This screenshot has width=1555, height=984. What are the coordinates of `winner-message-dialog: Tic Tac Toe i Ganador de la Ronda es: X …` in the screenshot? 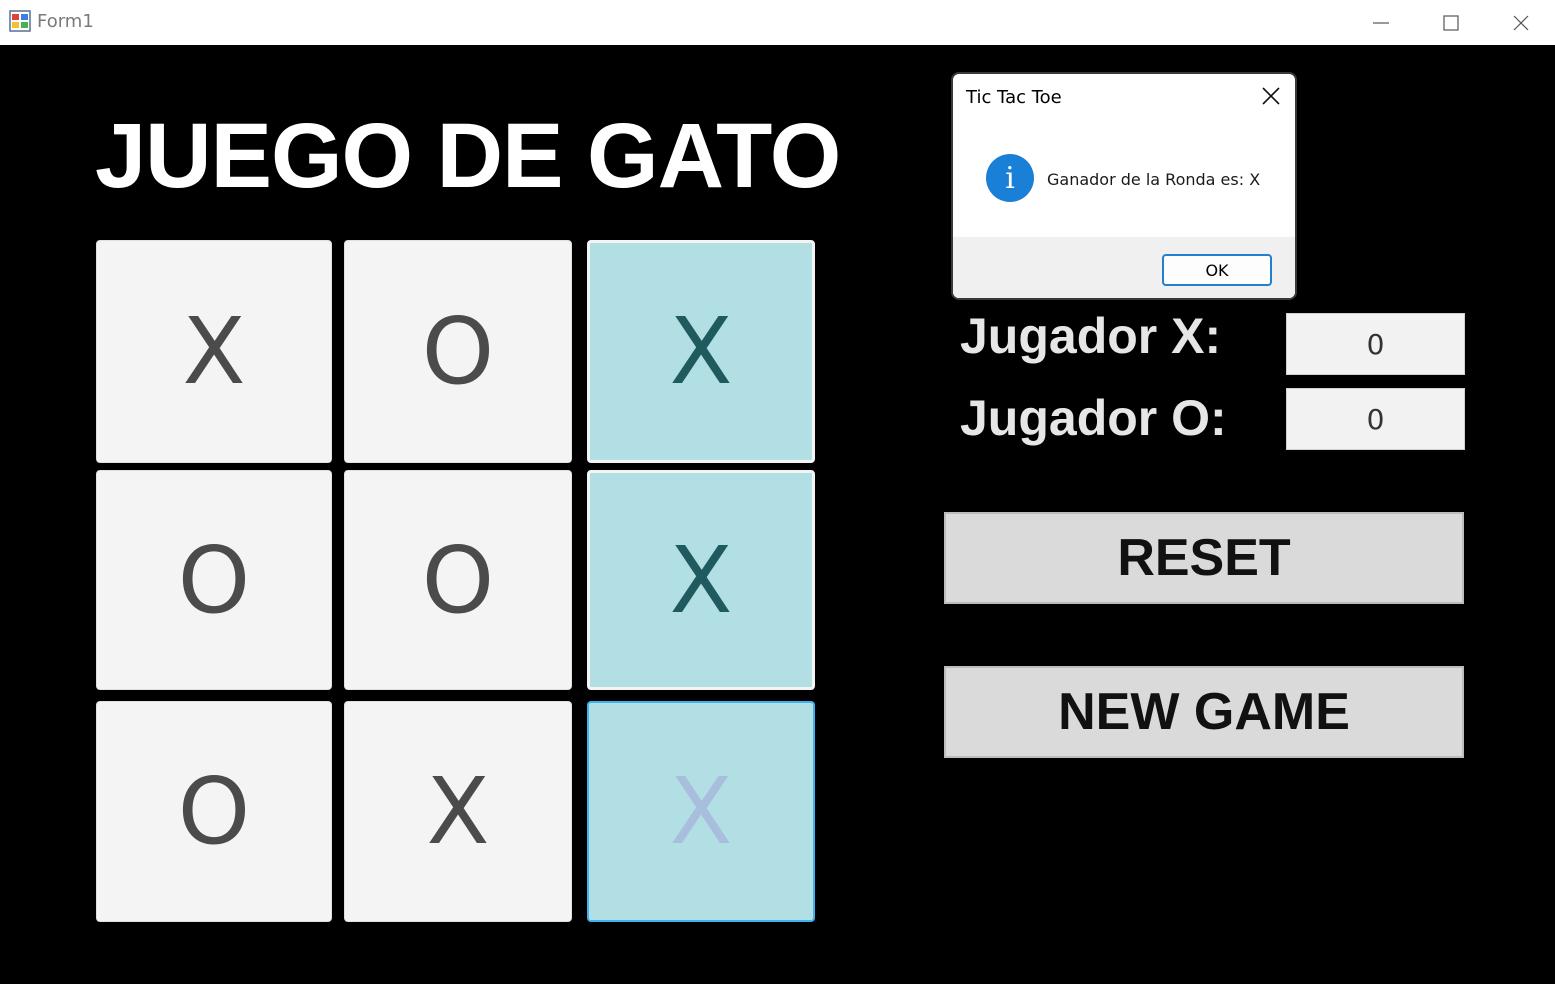 It's located at (1124, 186).